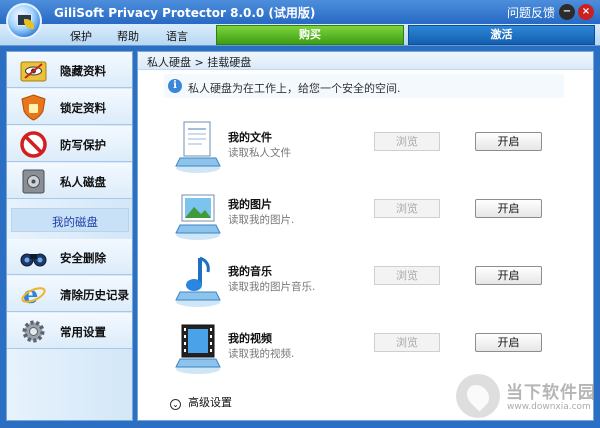 Image resolution: width=600 pixels, height=428 pixels. Describe the element at coordinates (501, 35) in the screenshot. I see `activate-button: 激活` at that location.